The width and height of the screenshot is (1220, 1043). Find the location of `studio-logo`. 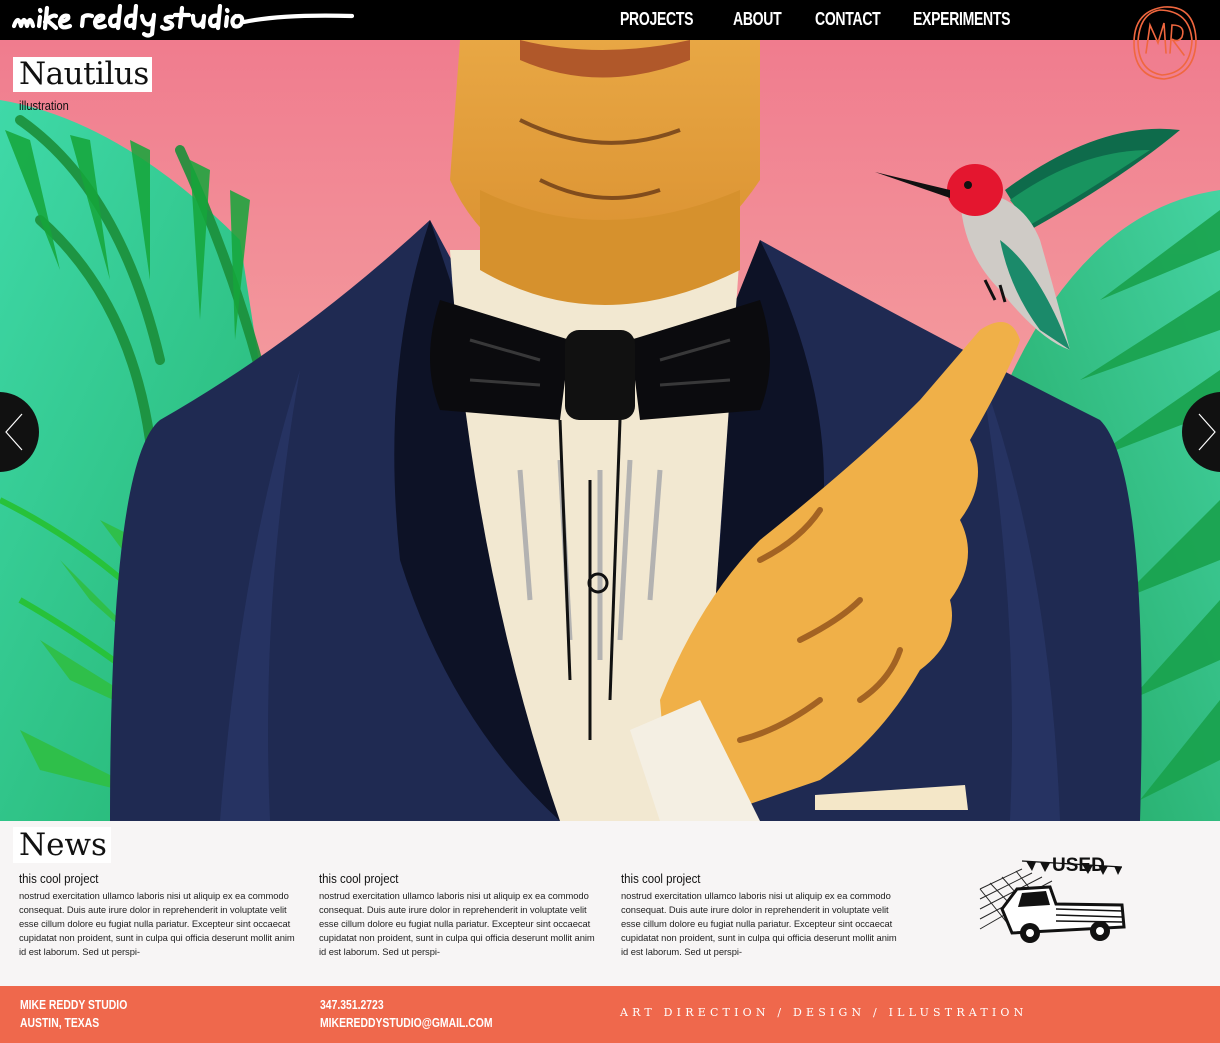

studio-logo is located at coordinates (183, 21).